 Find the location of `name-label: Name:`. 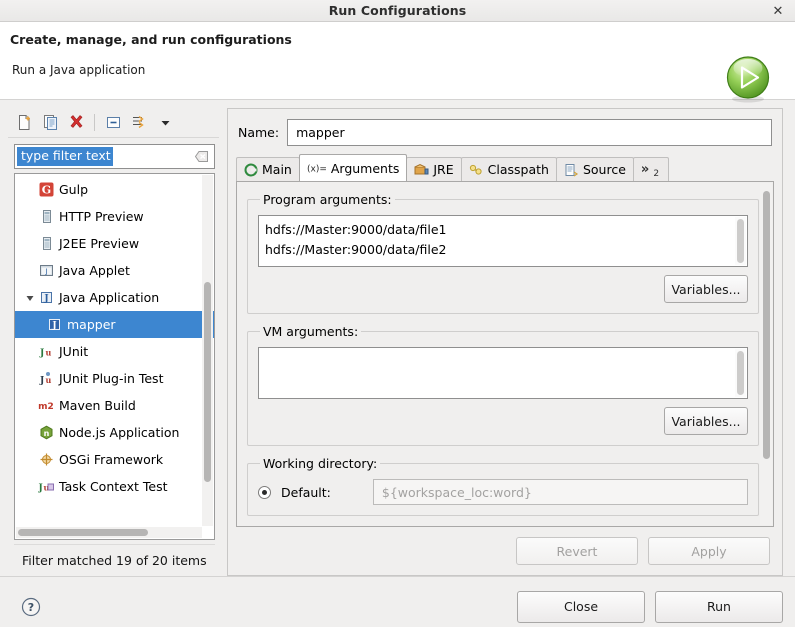

name-label: Name: is located at coordinates (259, 132).